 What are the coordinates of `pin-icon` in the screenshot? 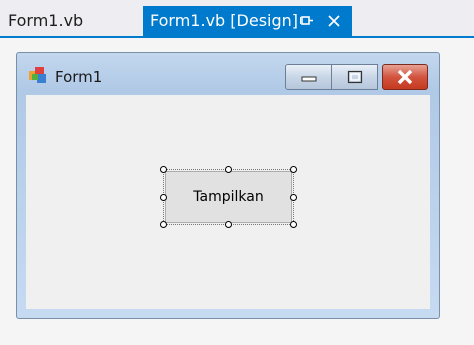 It's located at (307, 21).